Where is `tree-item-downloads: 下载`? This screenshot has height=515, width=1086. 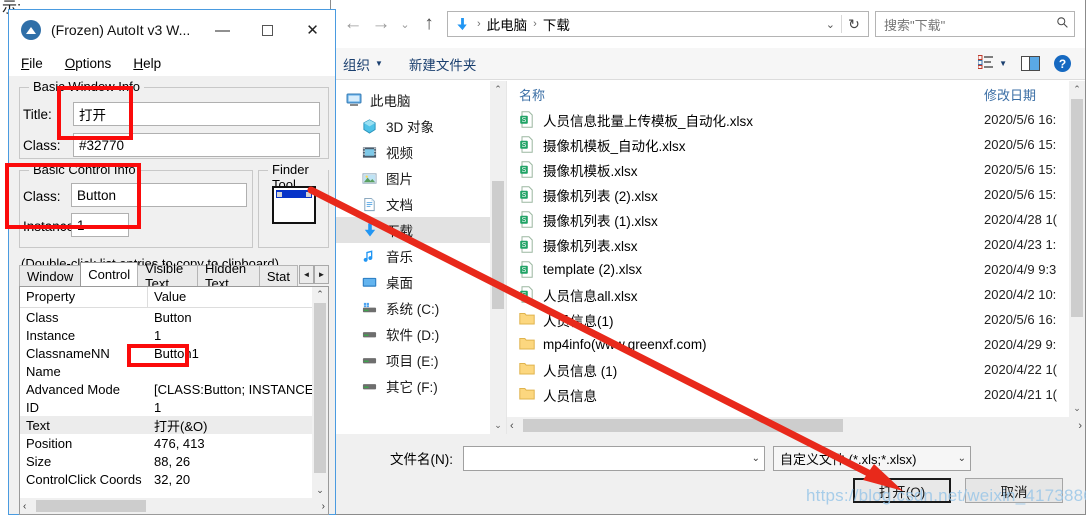
tree-item-downloads: 下载 is located at coordinates (418, 230).